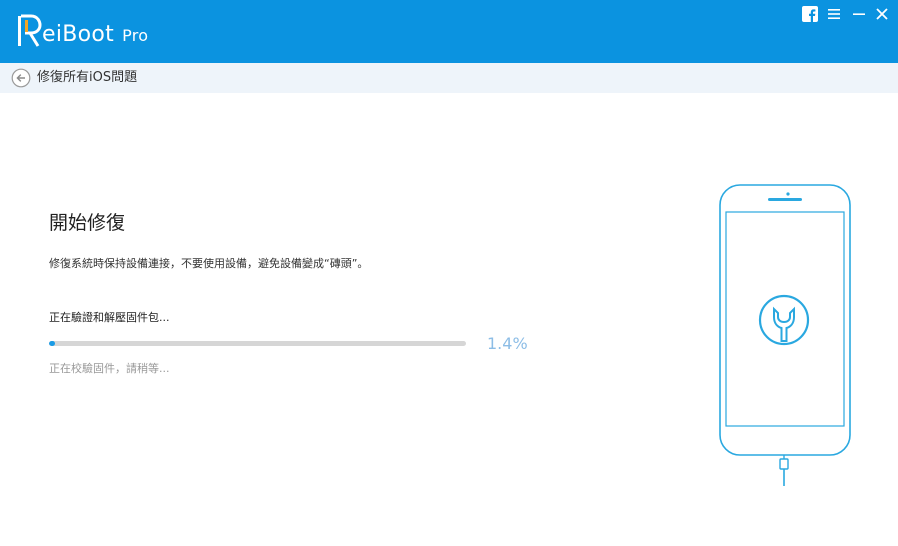  I want to click on facebook-icon, so click(810, 14).